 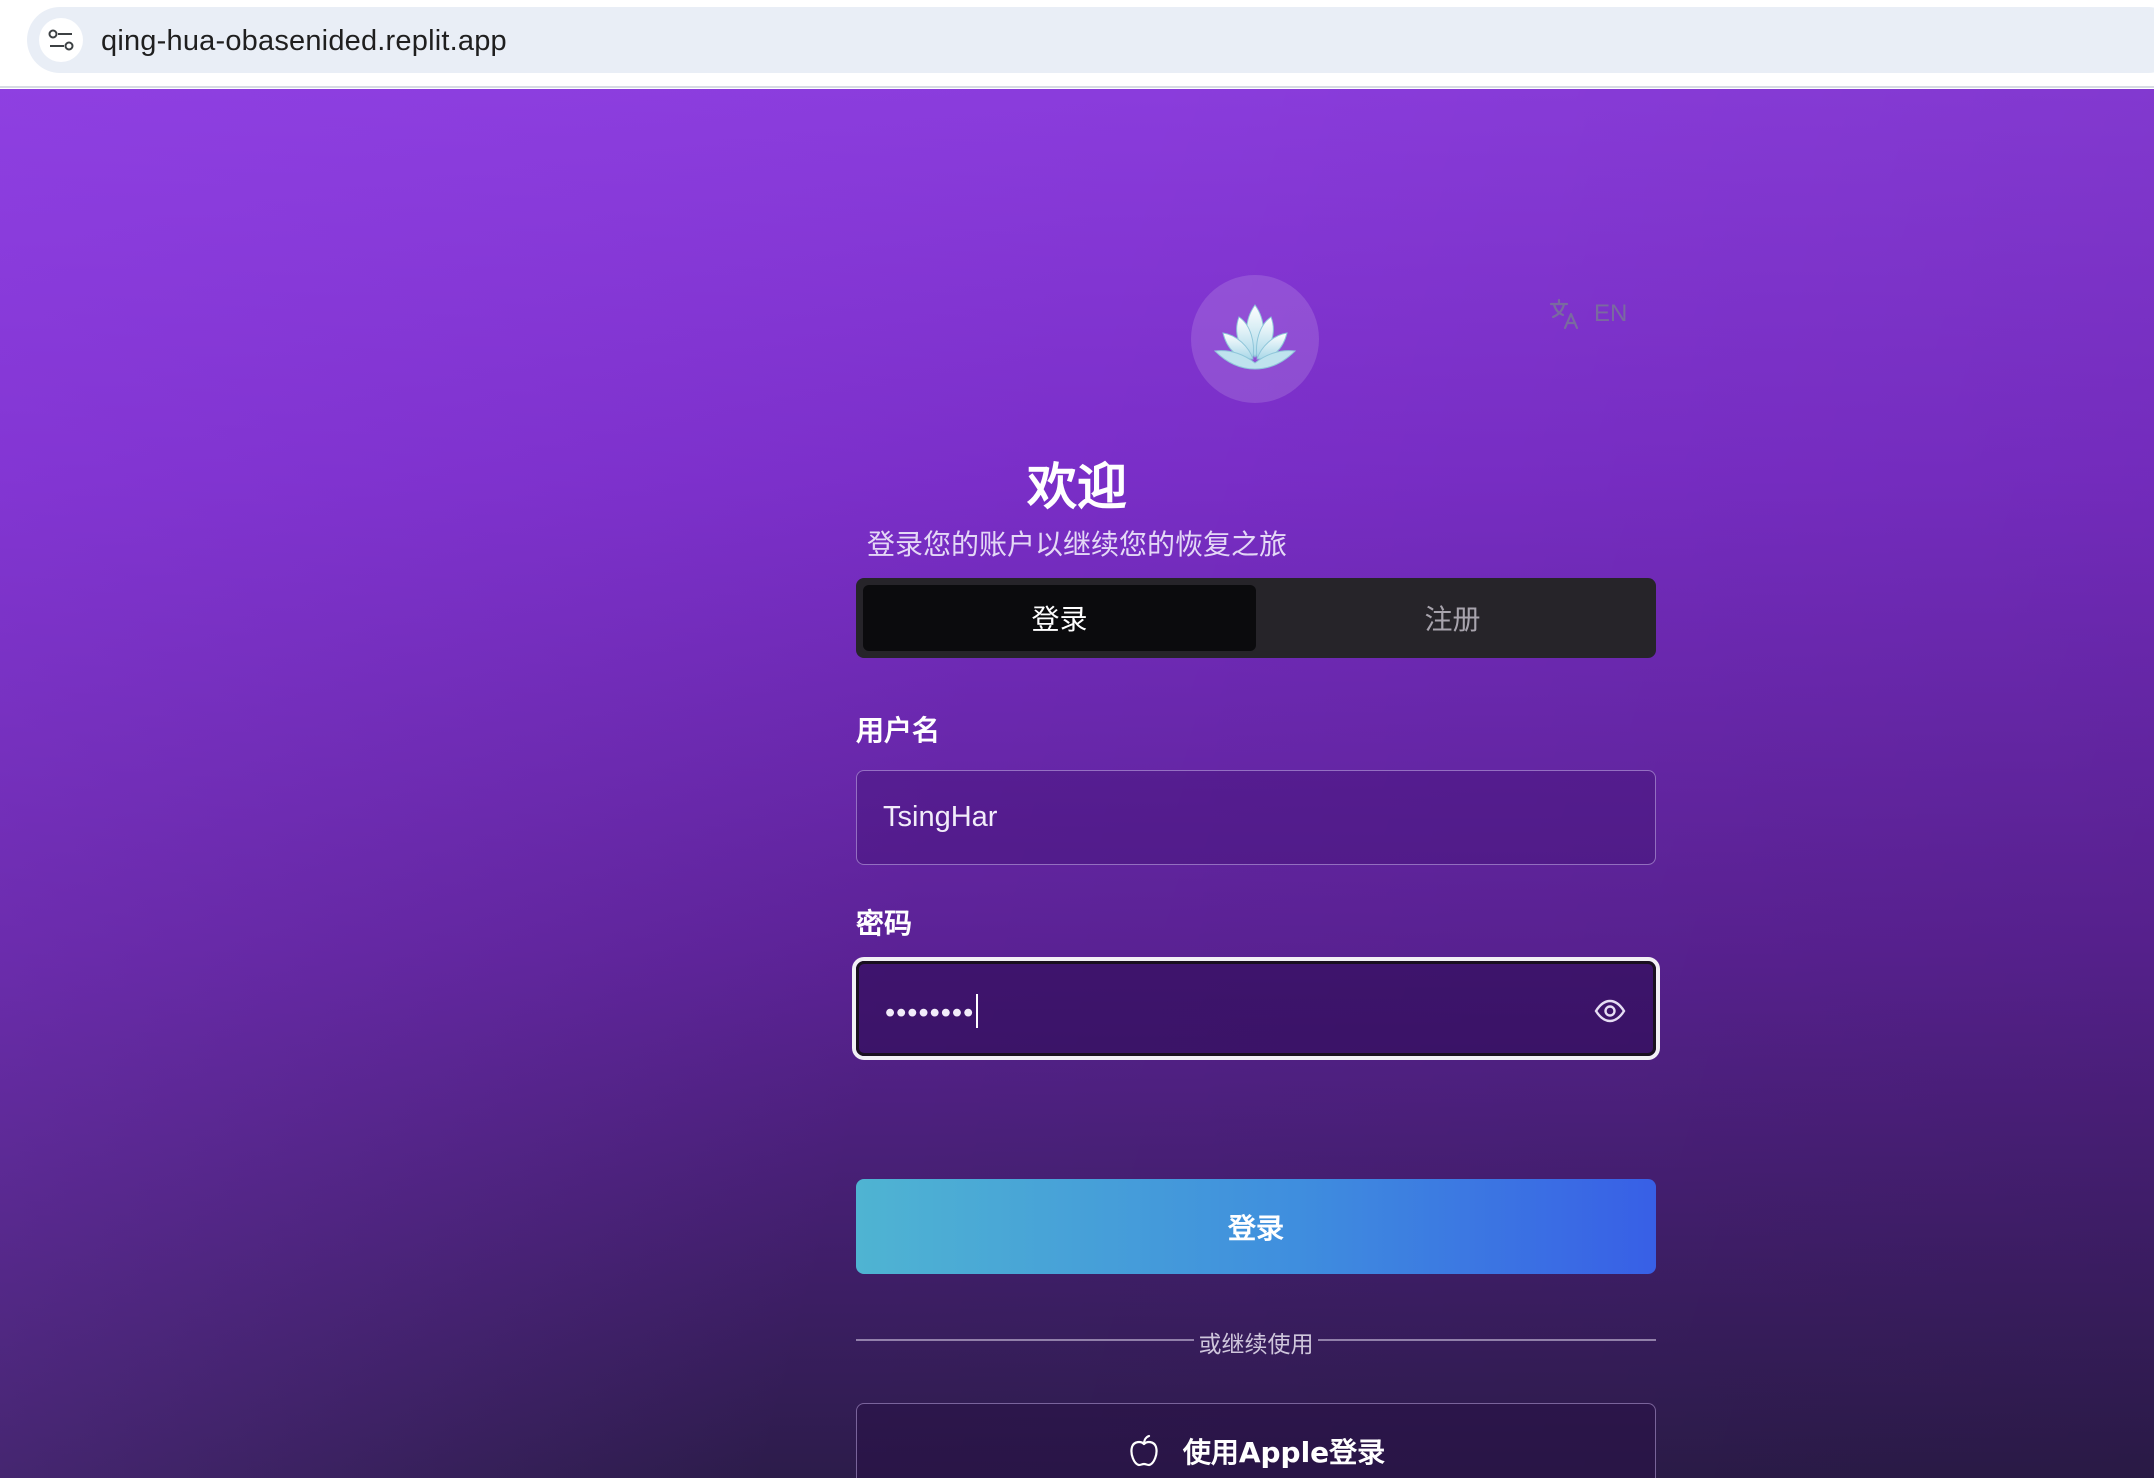 I want to click on divider-line-right, so click(x=1487, y=1340).